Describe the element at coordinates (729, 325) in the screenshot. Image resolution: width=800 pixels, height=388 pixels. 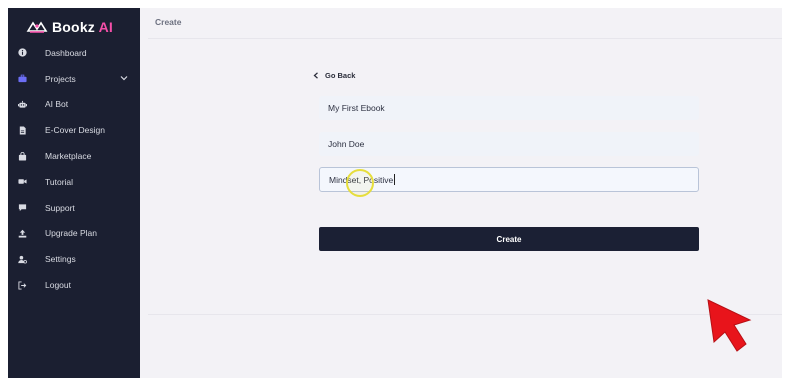
I see `red-arrow-pointer-icon` at that location.